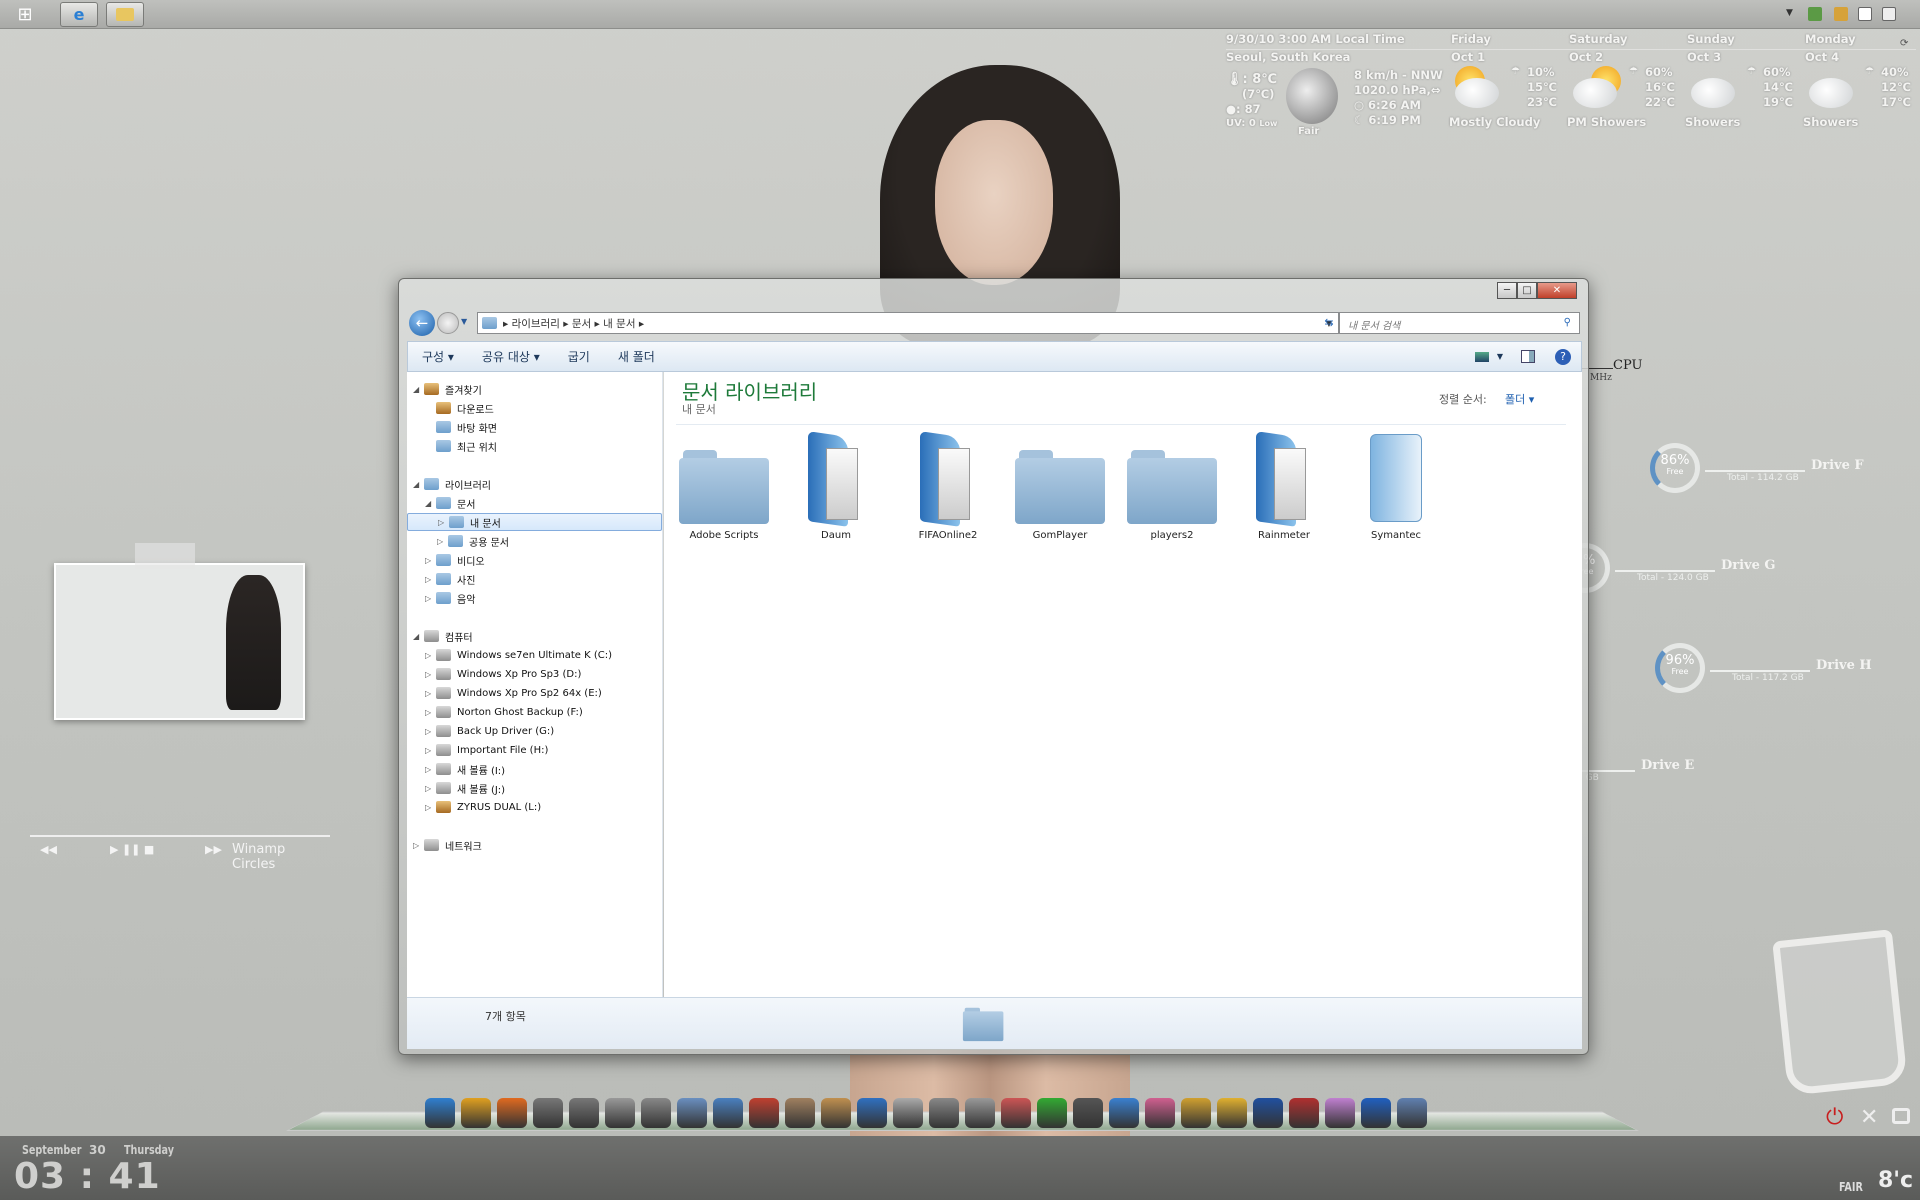 Image resolution: width=1920 pixels, height=1200 pixels. I want to click on minimize-button: ─, so click(1507, 290).